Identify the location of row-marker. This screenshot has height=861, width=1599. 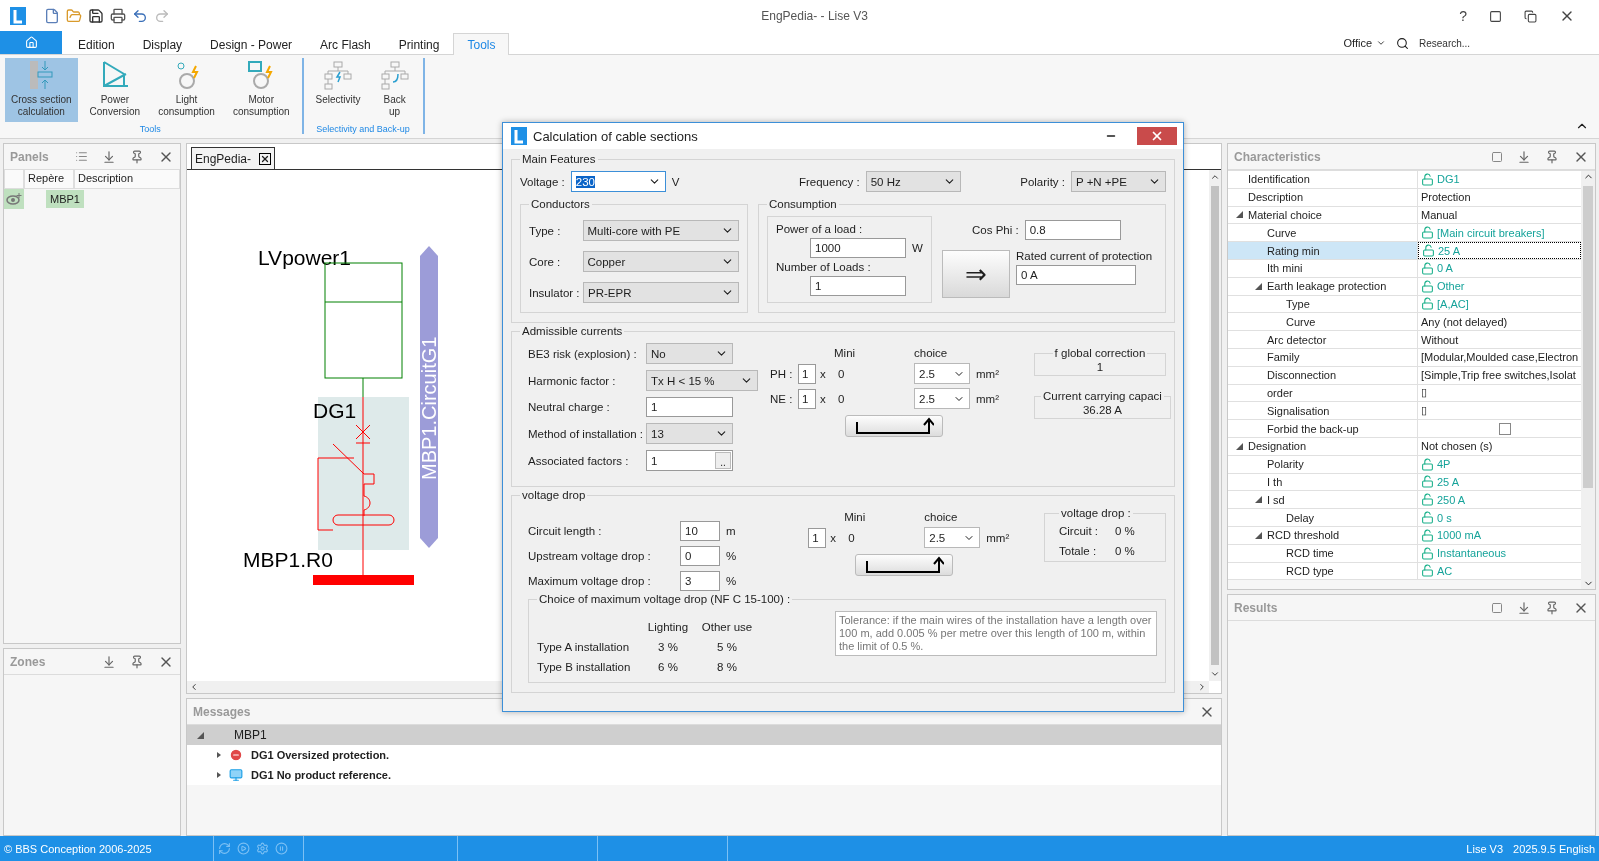
(14, 199).